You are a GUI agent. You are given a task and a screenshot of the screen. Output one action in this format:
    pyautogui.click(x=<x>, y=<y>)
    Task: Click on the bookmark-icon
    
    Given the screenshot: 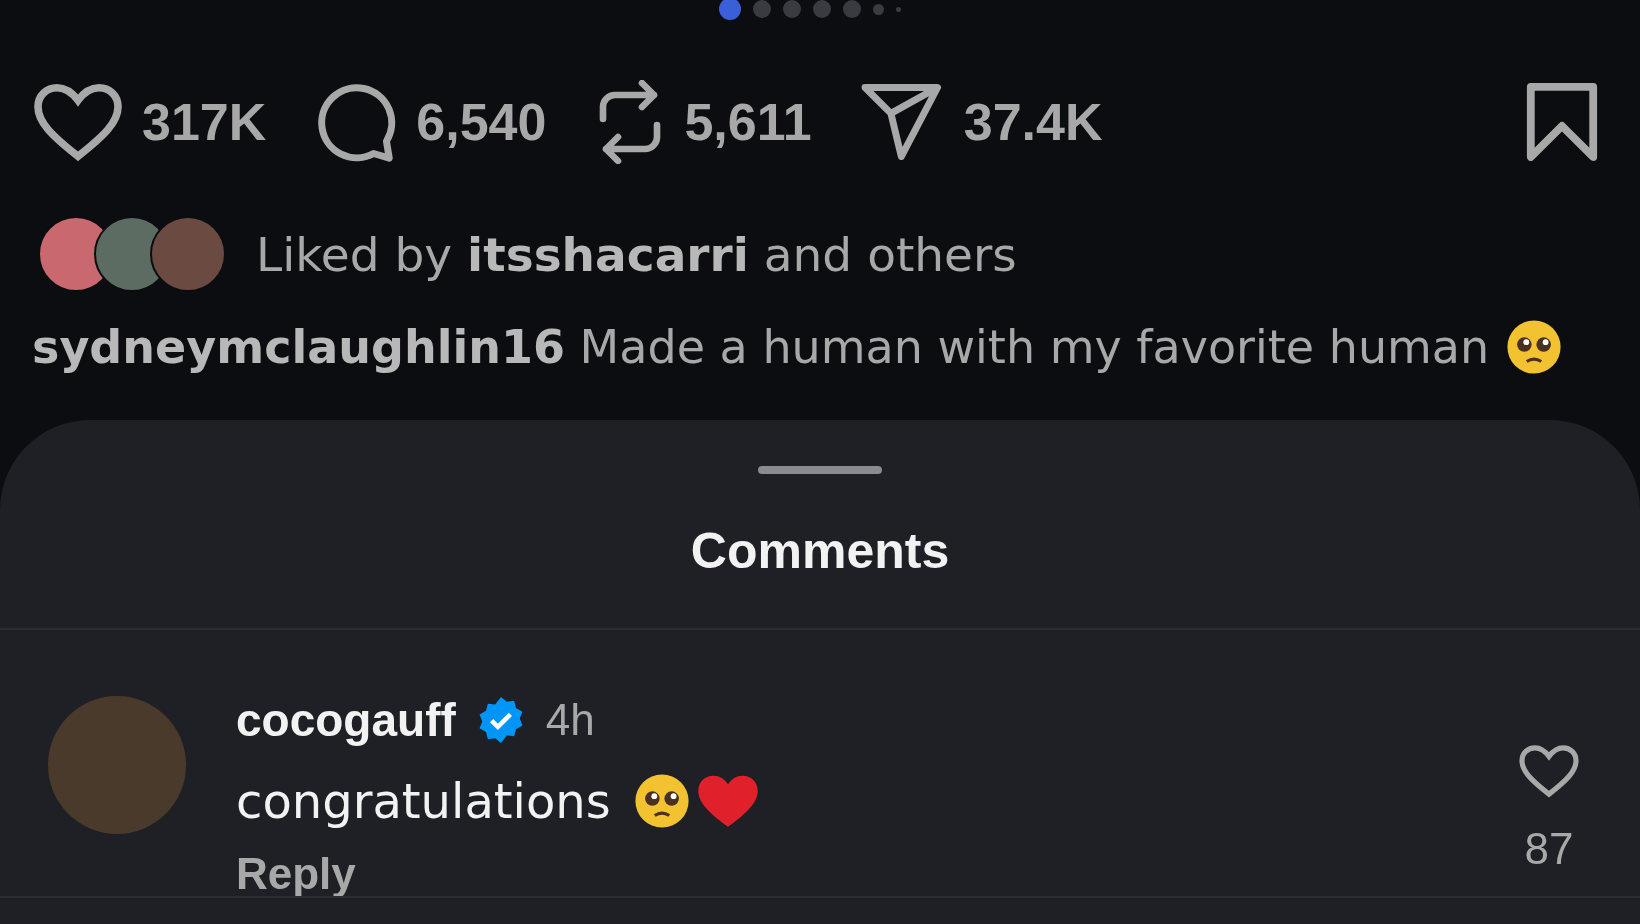 What is the action you would take?
    pyautogui.click(x=1562, y=122)
    